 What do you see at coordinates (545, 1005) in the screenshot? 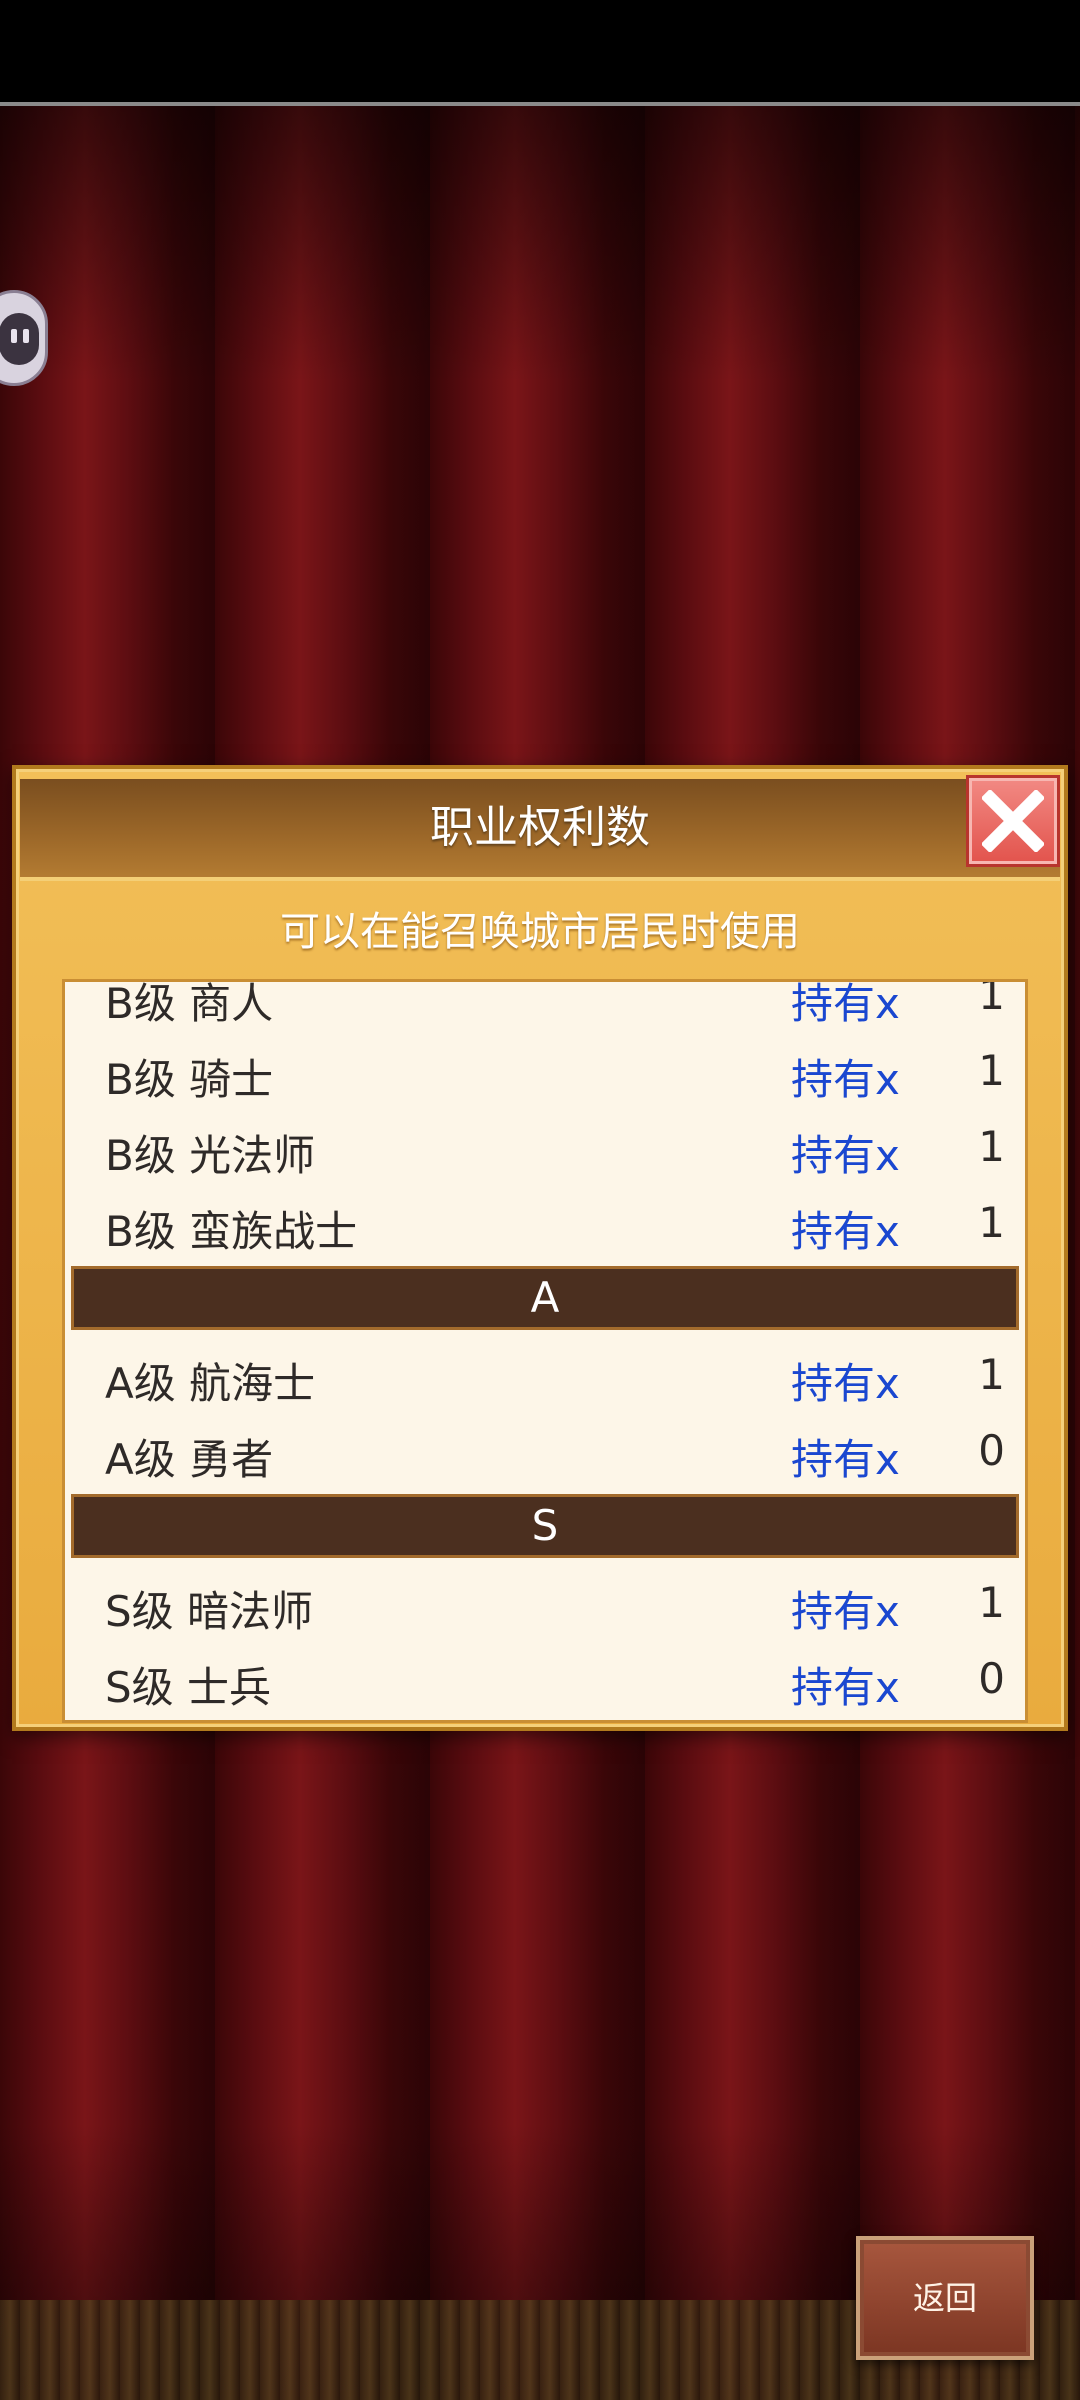
I see `list-item: B级 商人 持有x 1` at bounding box center [545, 1005].